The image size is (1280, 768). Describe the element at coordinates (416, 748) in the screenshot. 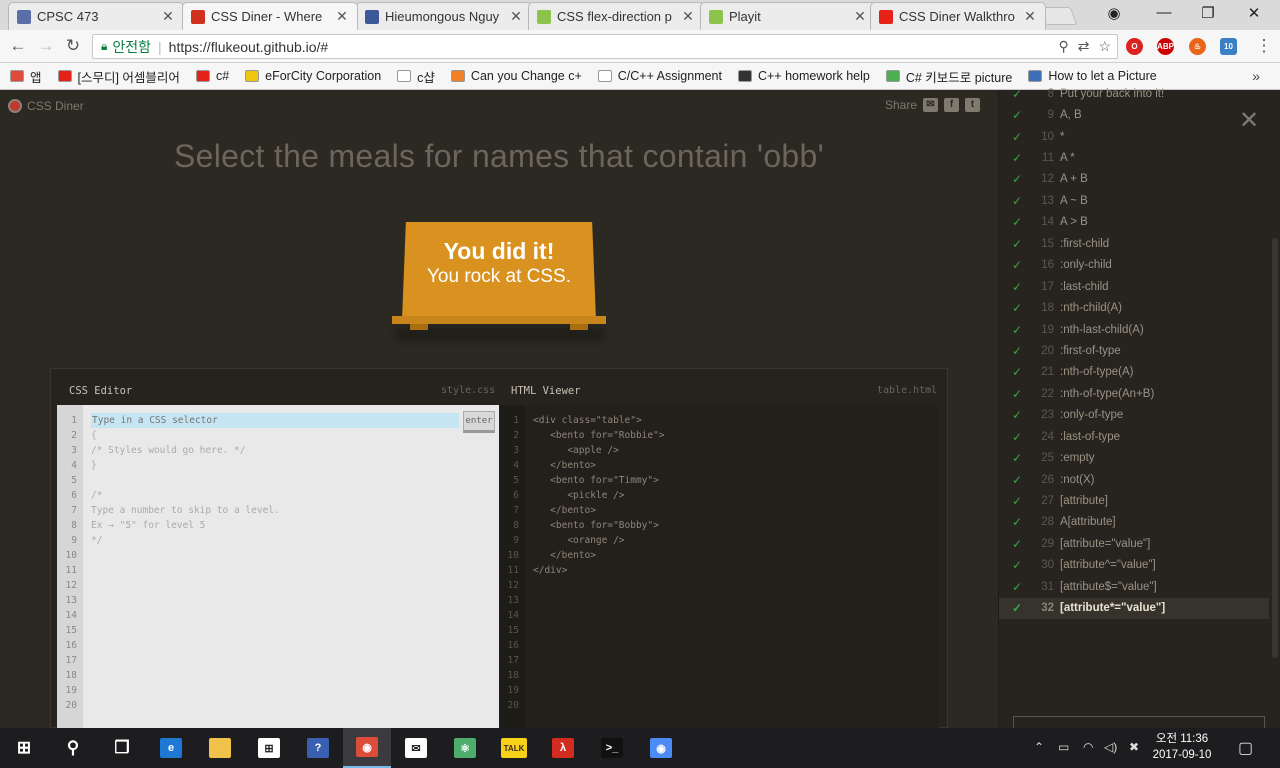

I see `taskbar-app: ✉` at that location.